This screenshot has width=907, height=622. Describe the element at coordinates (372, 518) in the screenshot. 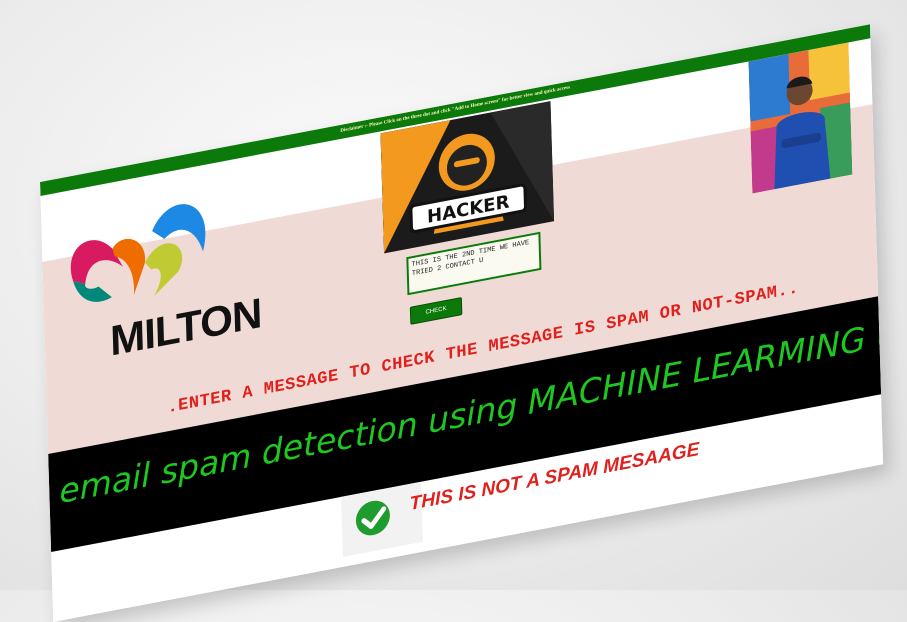

I see `check-circle-icon` at that location.